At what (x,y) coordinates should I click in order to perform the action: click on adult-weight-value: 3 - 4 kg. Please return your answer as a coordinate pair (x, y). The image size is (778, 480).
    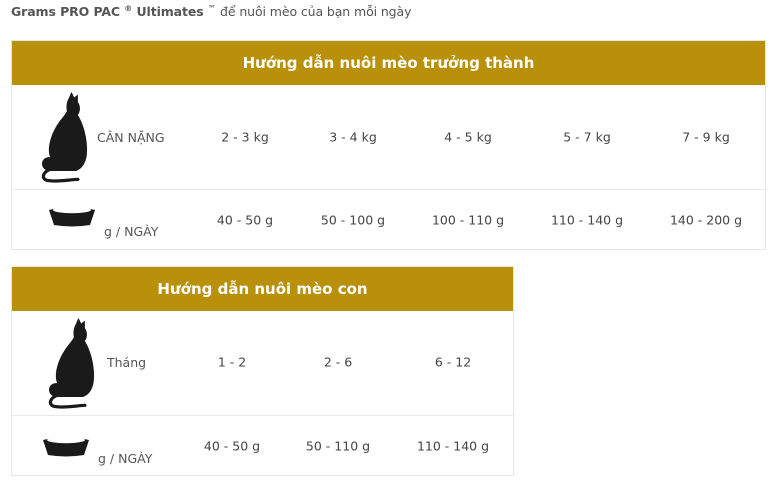
    Looking at the image, I should click on (353, 137).